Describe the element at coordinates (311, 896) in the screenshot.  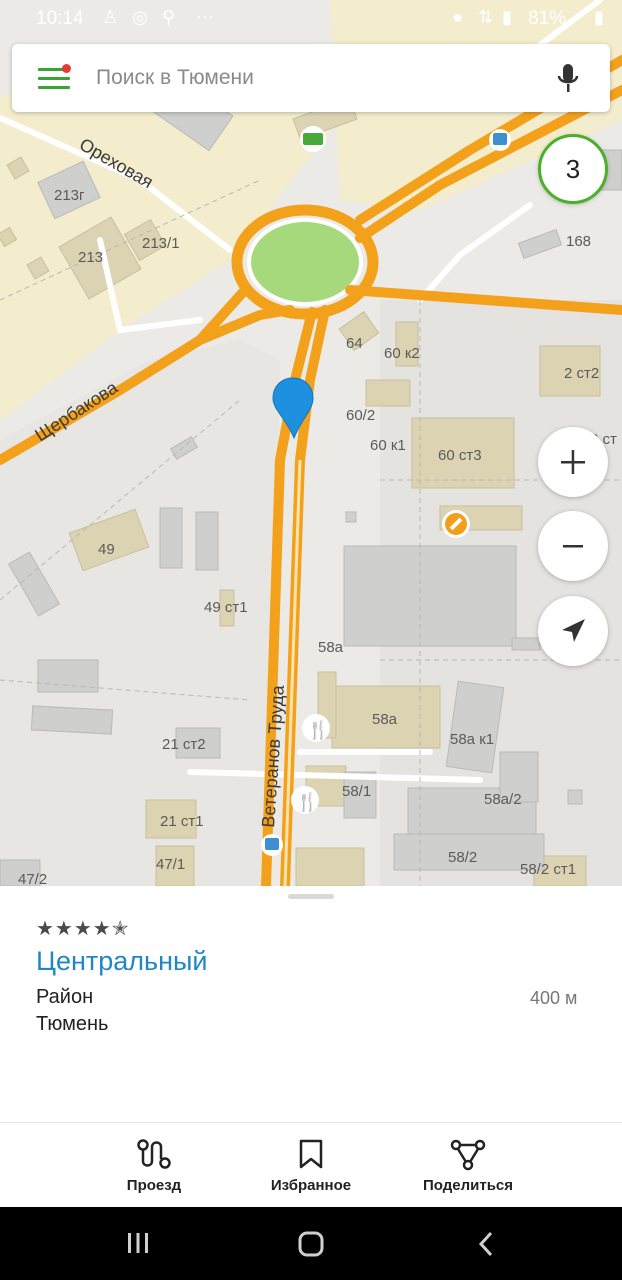
I see `sheet-handle` at that location.